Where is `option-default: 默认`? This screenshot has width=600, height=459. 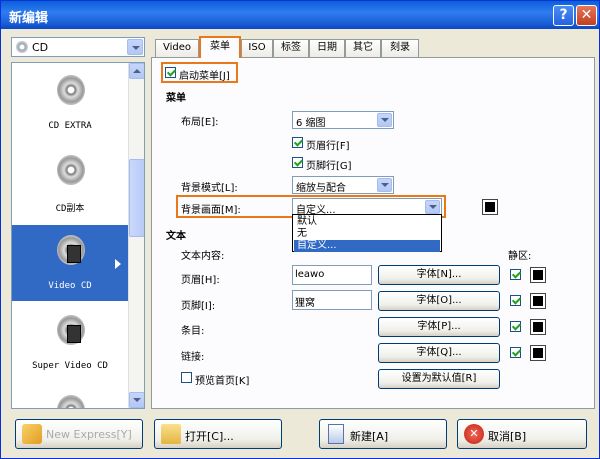
option-default: 默认 is located at coordinates (367, 222).